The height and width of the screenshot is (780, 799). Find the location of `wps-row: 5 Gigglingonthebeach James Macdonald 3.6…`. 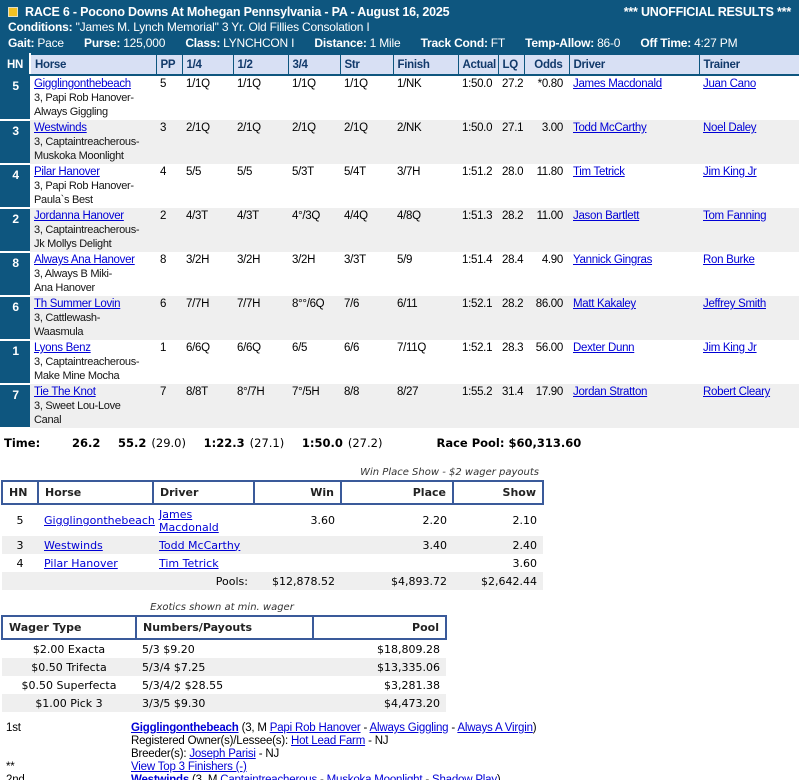

wps-row: 5 Gigglingonthebeach James Macdonald 3.6… is located at coordinates (272, 520).